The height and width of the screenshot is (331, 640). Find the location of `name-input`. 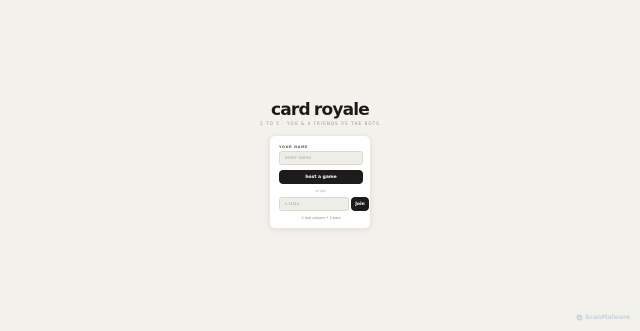

name-input is located at coordinates (321, 158).